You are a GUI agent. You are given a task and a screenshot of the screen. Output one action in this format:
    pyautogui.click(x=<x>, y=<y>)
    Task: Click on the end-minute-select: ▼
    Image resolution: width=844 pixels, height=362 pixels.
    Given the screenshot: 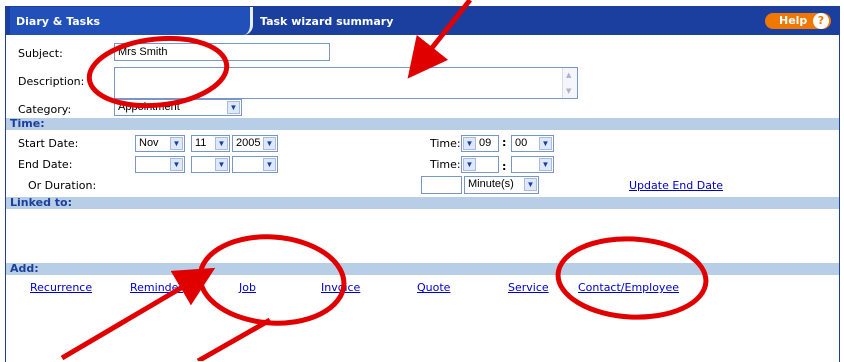 What is the action you would take?
    pyautogui.click(x=532, y=164)
    